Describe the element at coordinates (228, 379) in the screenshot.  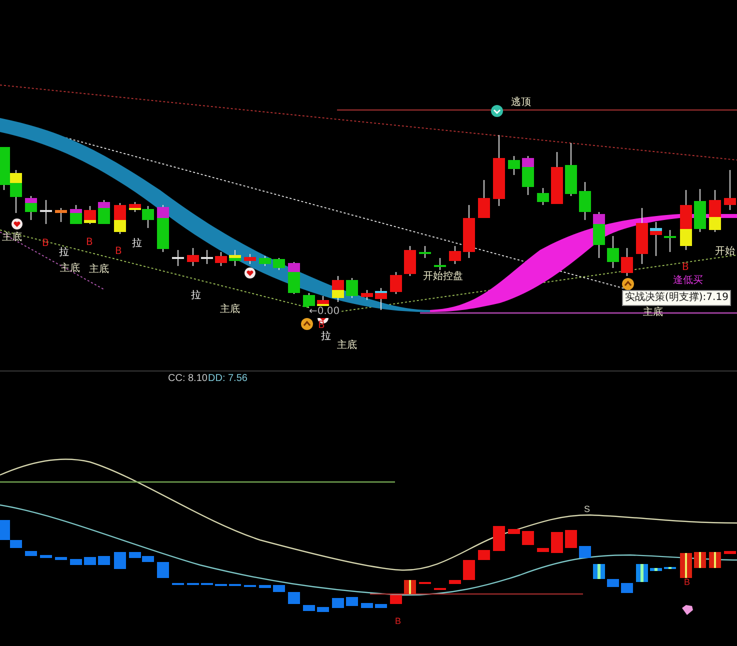
I see `indicator-readout: DD: 7.56` at that location.